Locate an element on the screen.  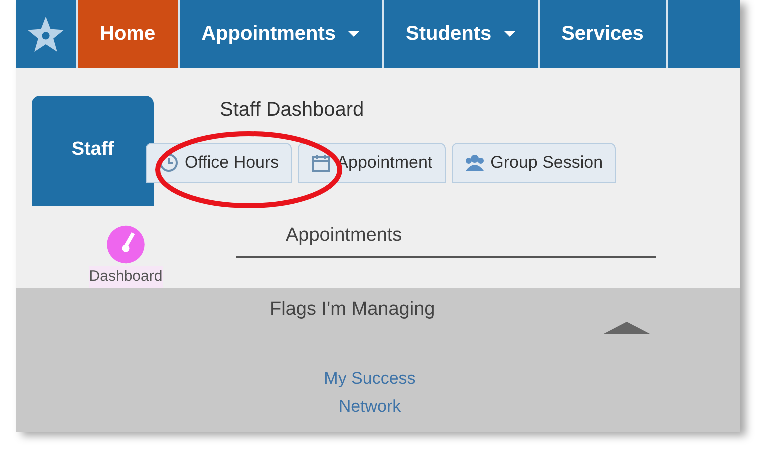
action-tab: Group Session is located at coordinates (534, 162).